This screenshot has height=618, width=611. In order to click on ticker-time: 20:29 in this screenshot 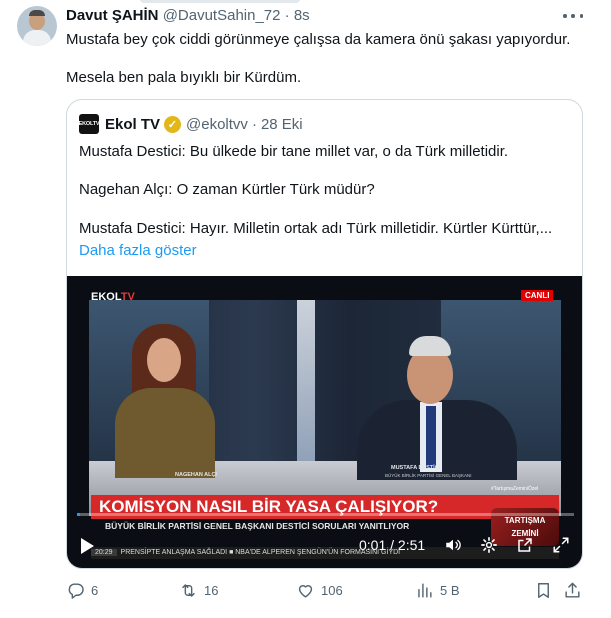, I will do `click(104, 552)`.